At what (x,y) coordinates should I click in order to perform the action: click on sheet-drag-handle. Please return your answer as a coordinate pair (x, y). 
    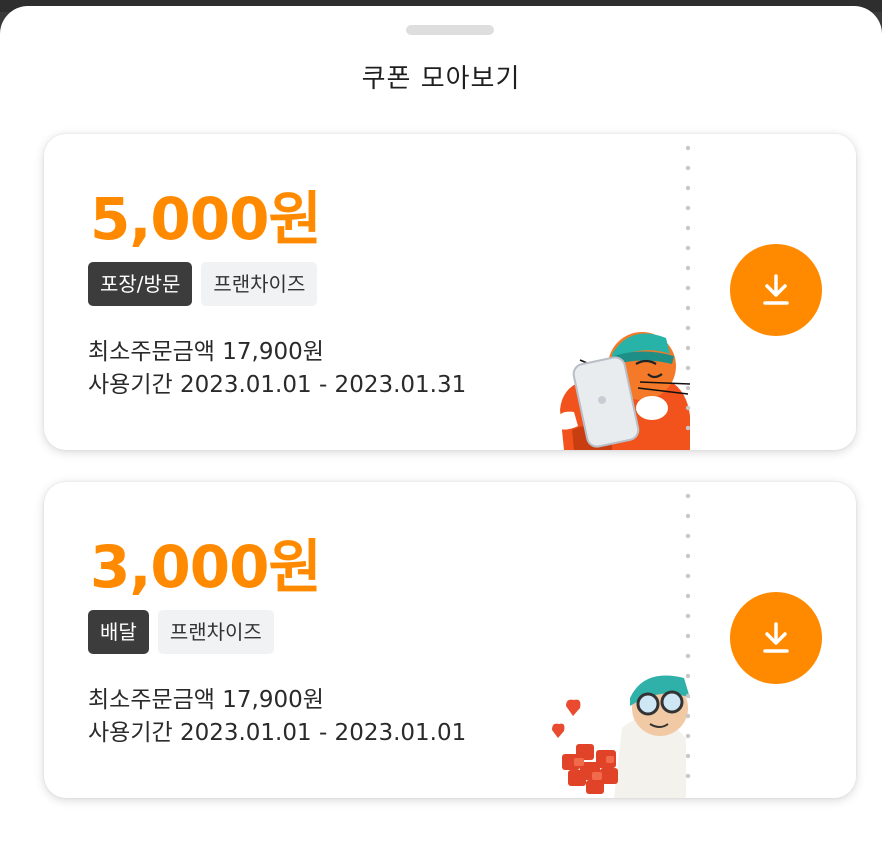
    Looking at the image, I should click on (450, 30).